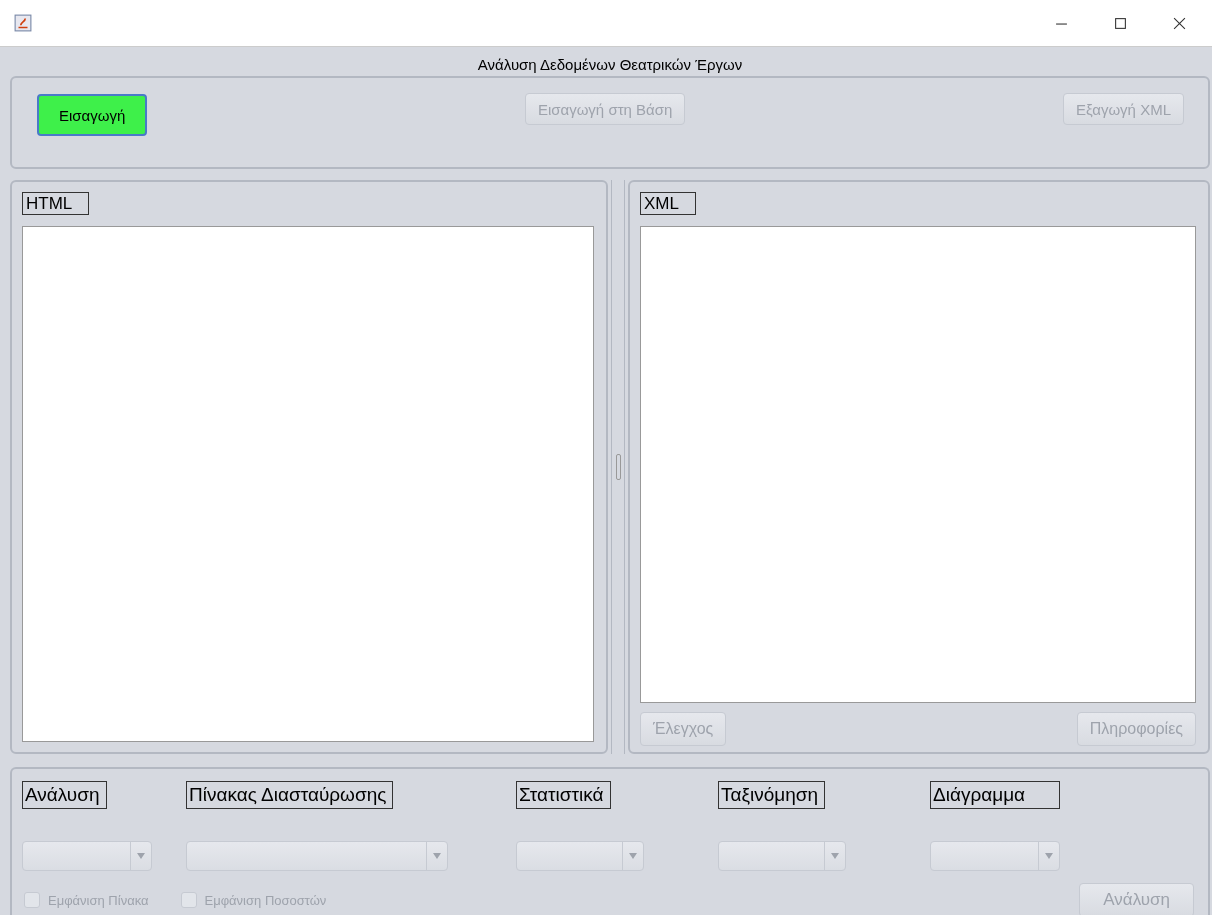 This screenshot has height=915, width=1212. I want to click on close-icon, so click(1179, 23).